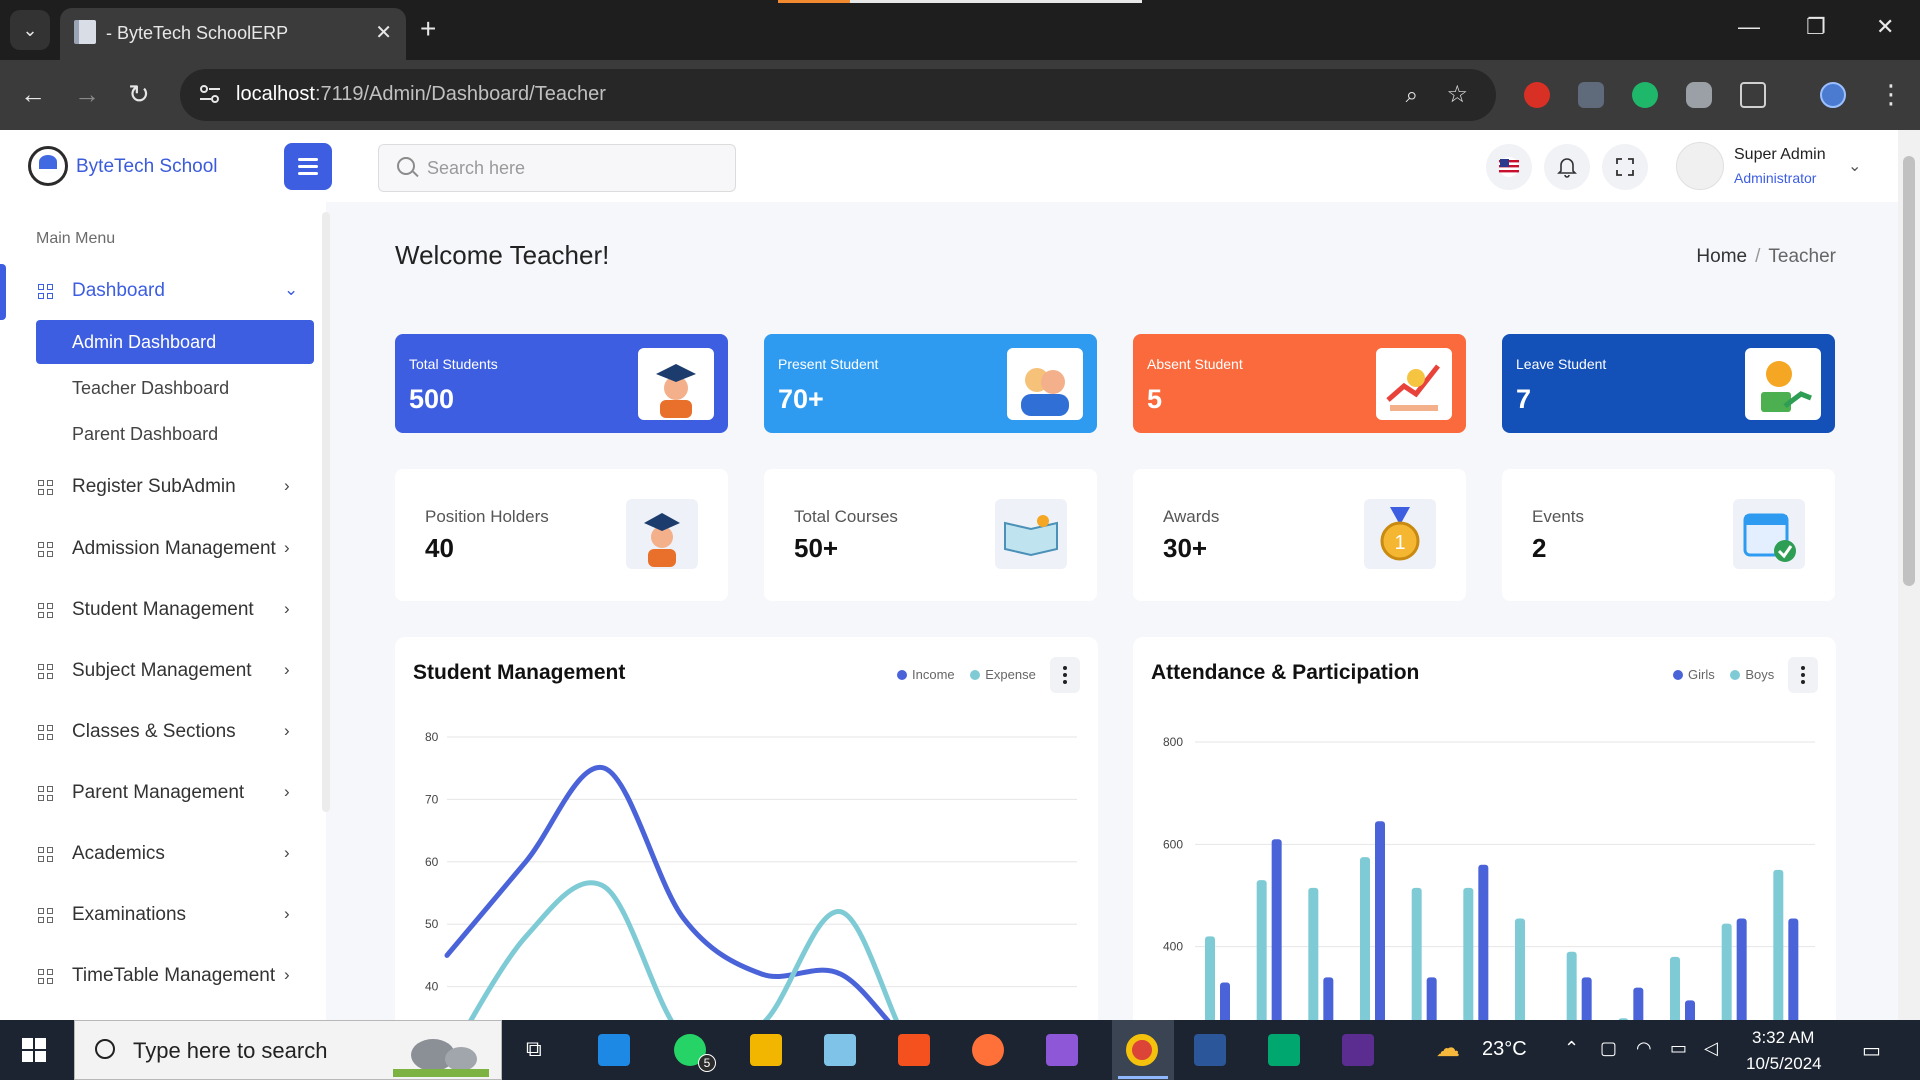 The height and width of the screenshot is (1080, 1920). Describe the element at coordinates (840, 1050) in the screenshot. I see `notes-app-icon` at that location.